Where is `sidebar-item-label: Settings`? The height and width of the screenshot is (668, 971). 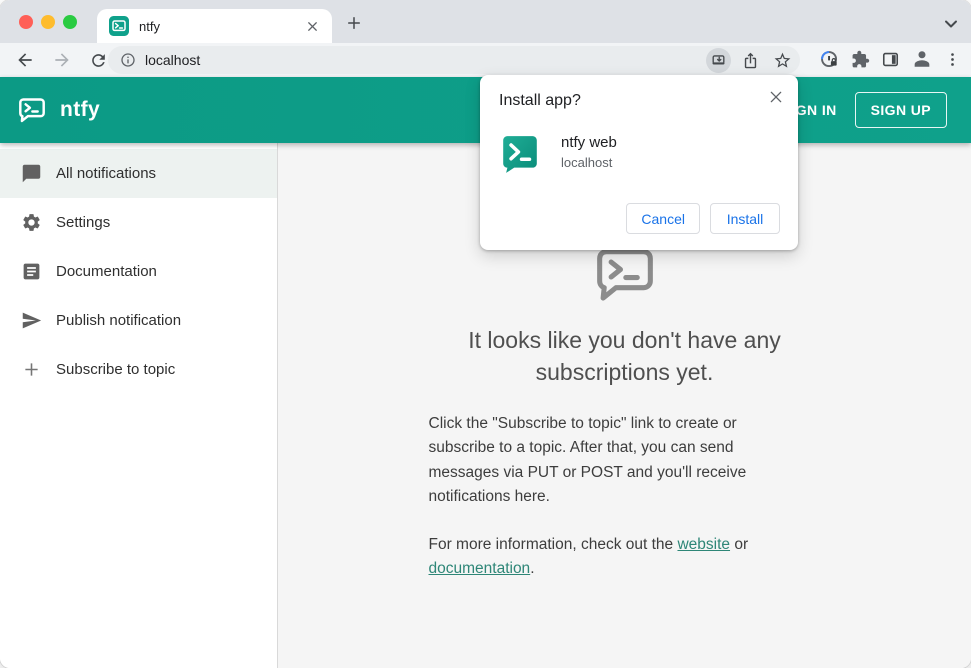
sidebar-item-label: Settings is located at coordinates (83, 222).